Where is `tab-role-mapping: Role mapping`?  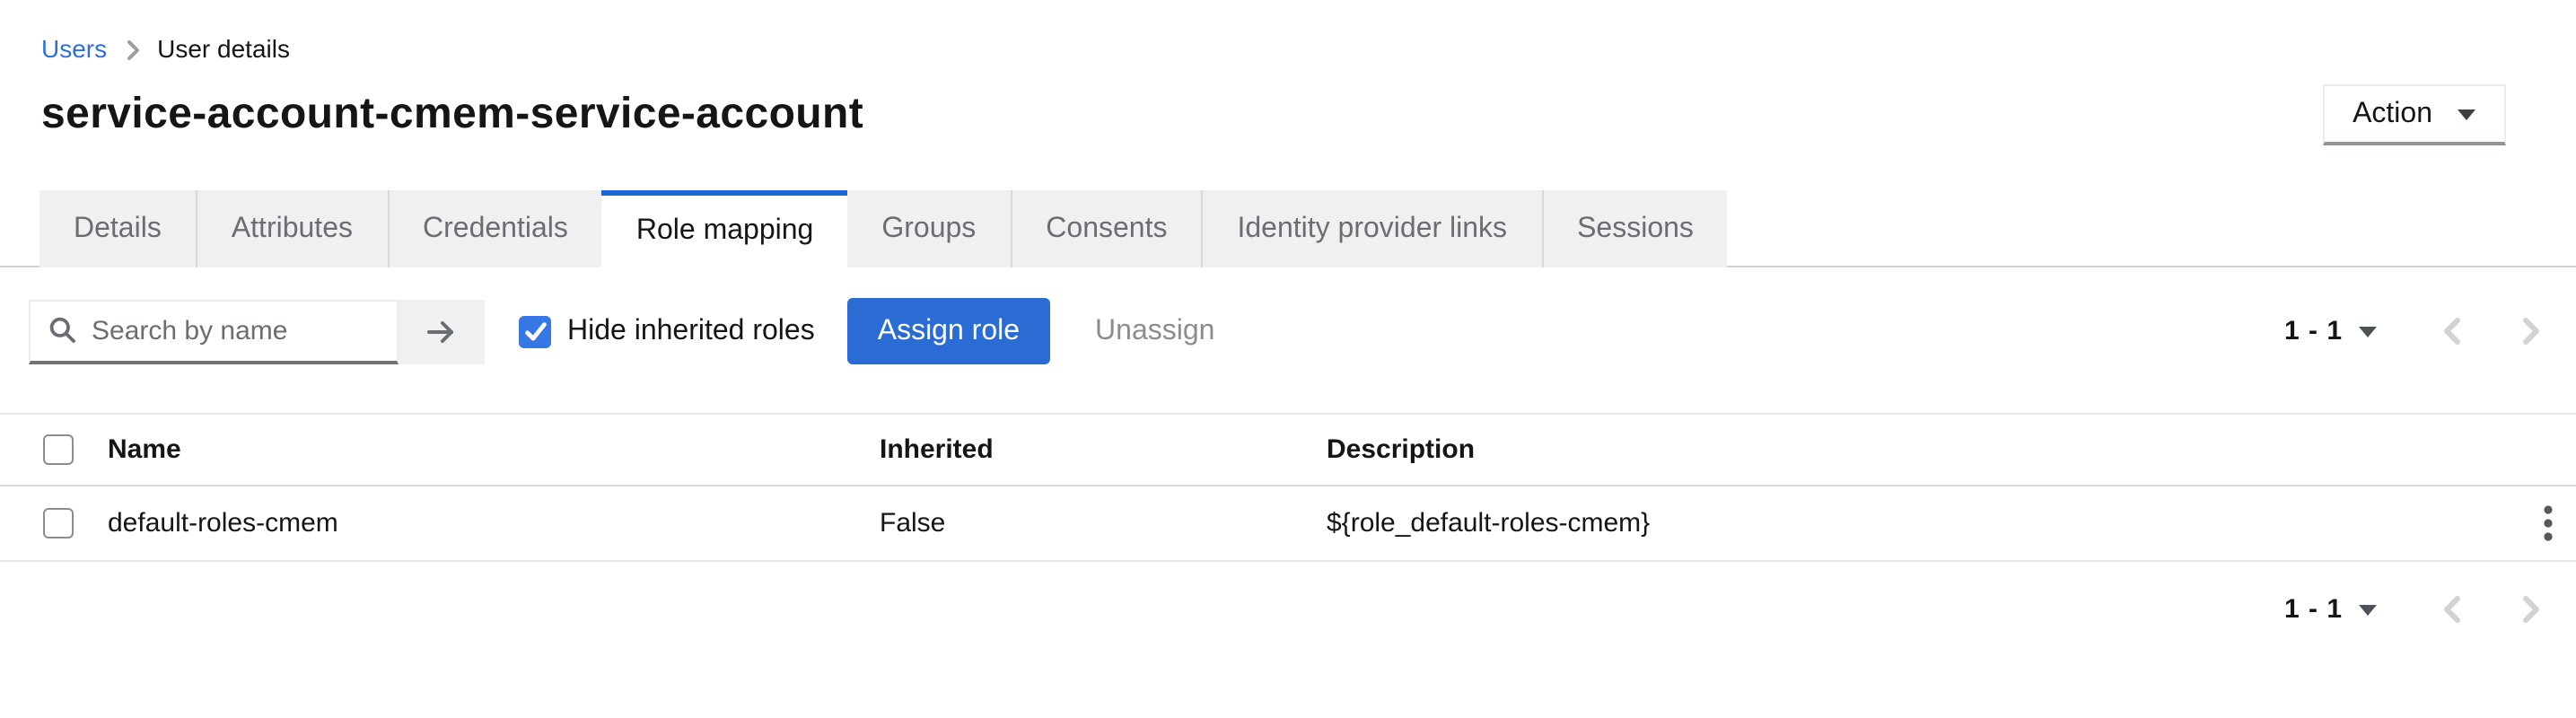
tab-role-mapping: Role mapping is located at coordinates (724, 229).